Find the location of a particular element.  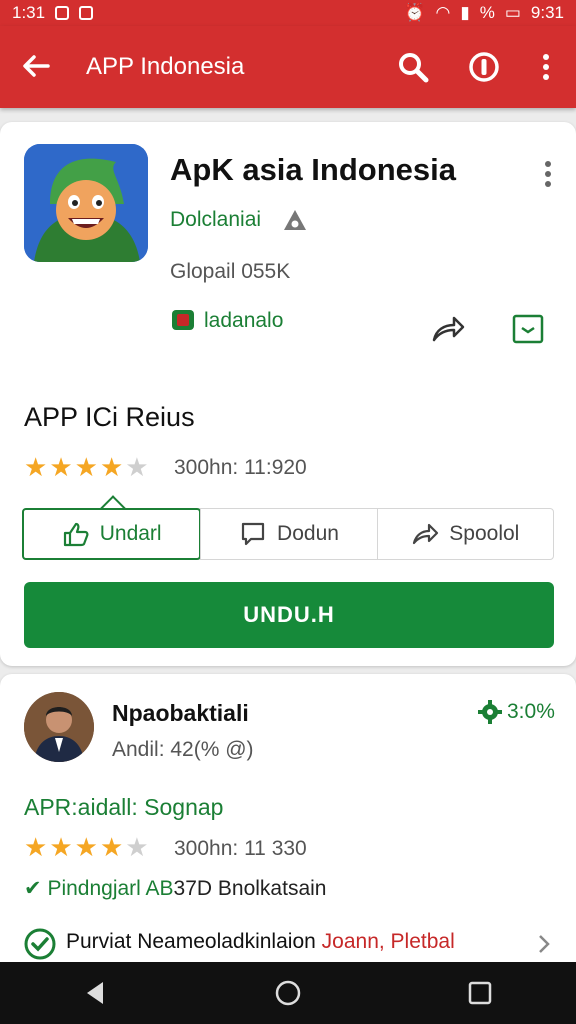

download-button: UNDU.H is located at coordinates (289, 615).